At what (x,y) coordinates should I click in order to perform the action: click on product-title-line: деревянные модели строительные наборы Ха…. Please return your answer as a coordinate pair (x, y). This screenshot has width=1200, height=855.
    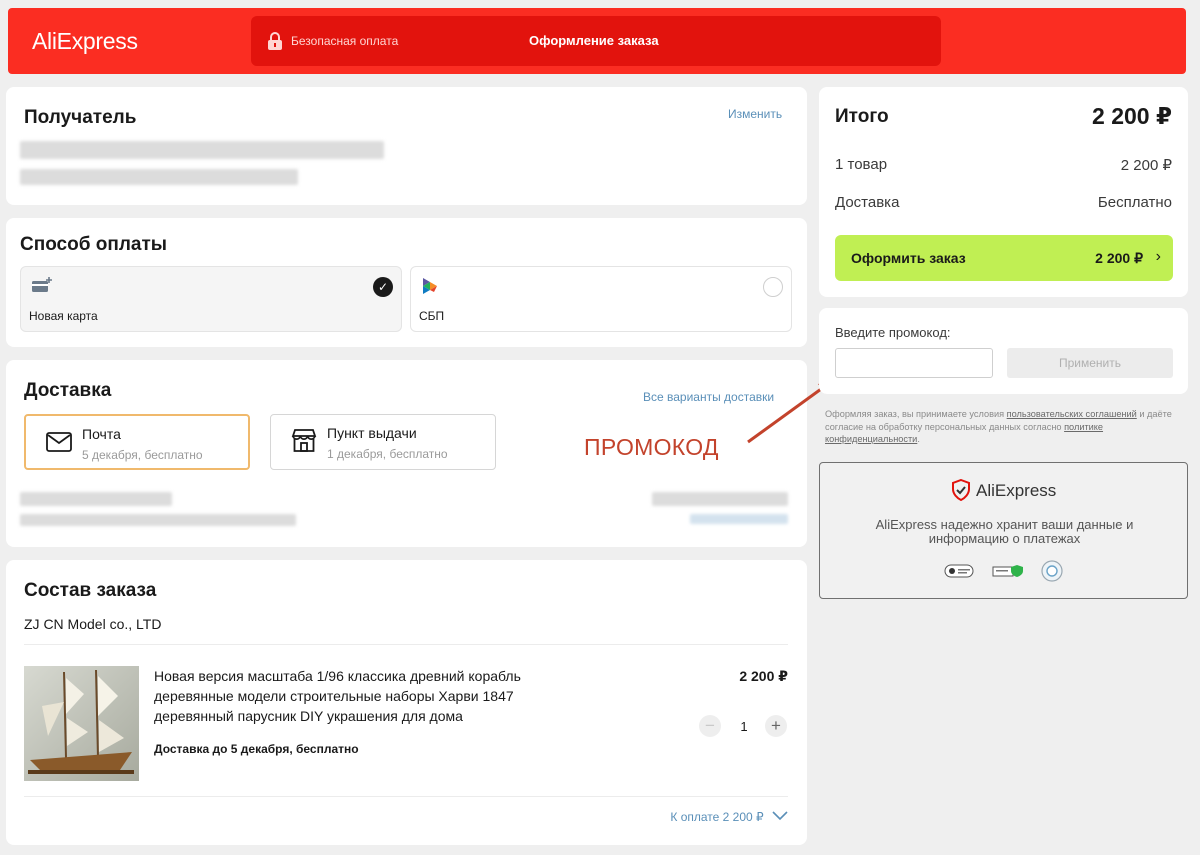
    Looking at the image, I should click on (334, 696).